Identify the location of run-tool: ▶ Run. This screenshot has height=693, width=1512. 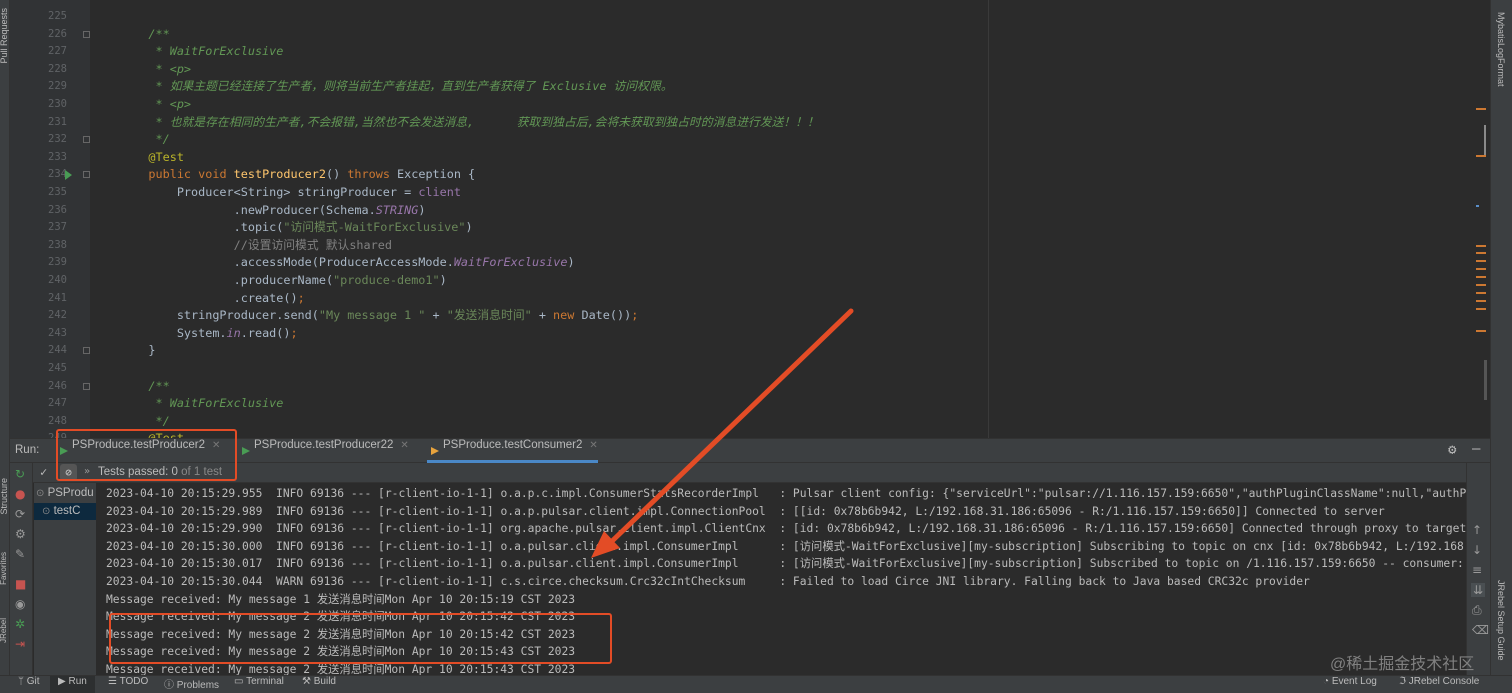
(72, 684).